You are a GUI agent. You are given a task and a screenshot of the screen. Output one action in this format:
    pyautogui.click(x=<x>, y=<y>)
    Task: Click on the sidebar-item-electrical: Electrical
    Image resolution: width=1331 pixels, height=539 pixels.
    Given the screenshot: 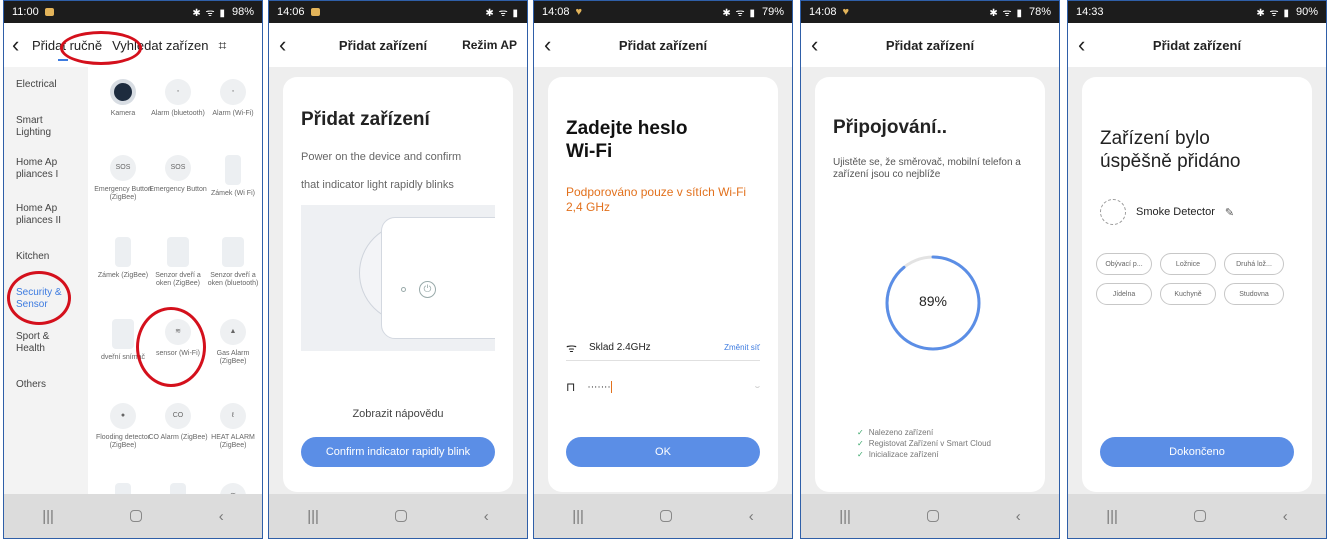 What is the action you would take?
    pyautogui.click(x=36, y=85)
    